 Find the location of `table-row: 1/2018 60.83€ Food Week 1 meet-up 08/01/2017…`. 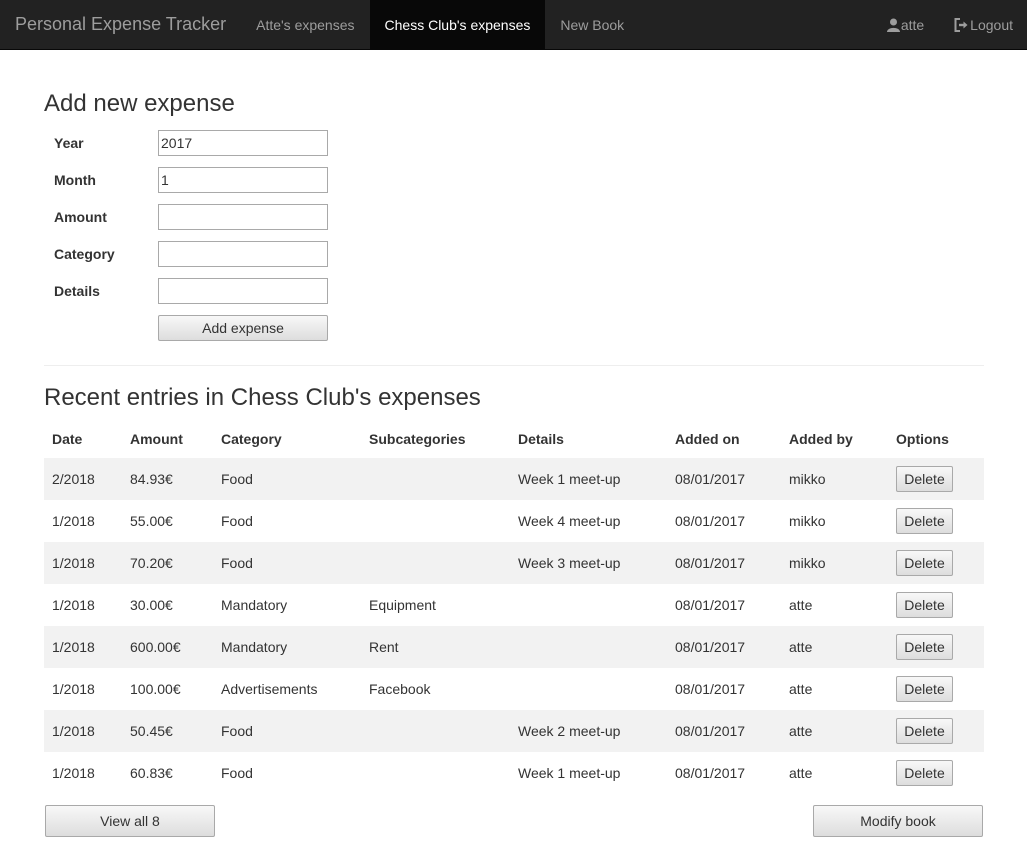

table-row: 1/2018 60.83€ Food Week 1 meet-up 08/01/2017… is located at coordinates (514, 773).